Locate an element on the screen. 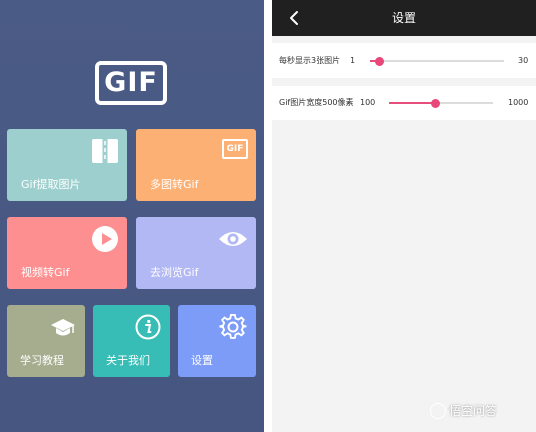  tile-label: 学习教程 is located at coordinates (42, 360).